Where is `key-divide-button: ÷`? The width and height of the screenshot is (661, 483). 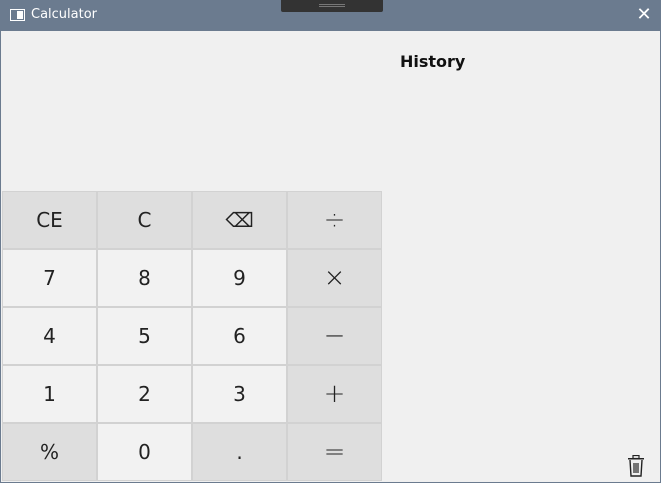
key-divide-button: ÷ is located at coordinates (334, 220).